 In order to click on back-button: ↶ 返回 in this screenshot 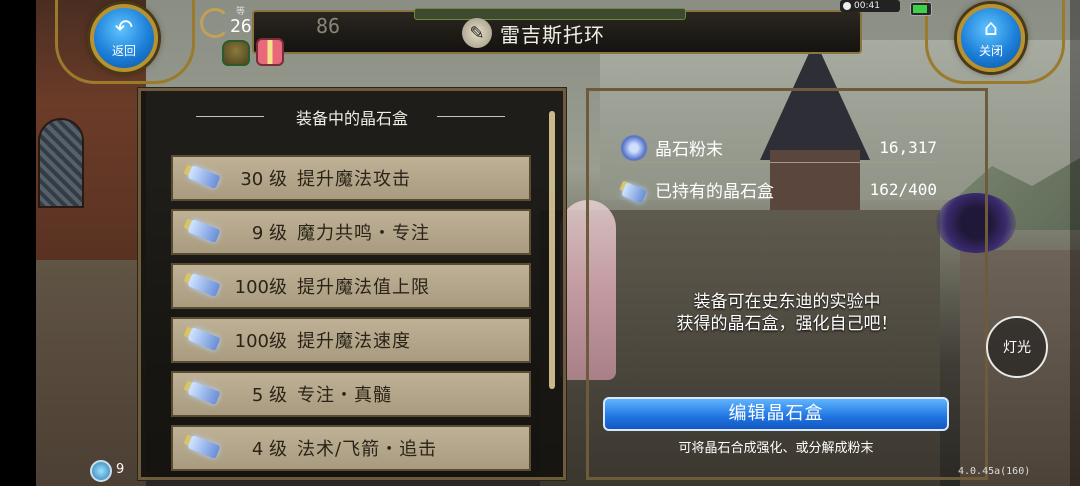, I will do `click(124, 38)`.